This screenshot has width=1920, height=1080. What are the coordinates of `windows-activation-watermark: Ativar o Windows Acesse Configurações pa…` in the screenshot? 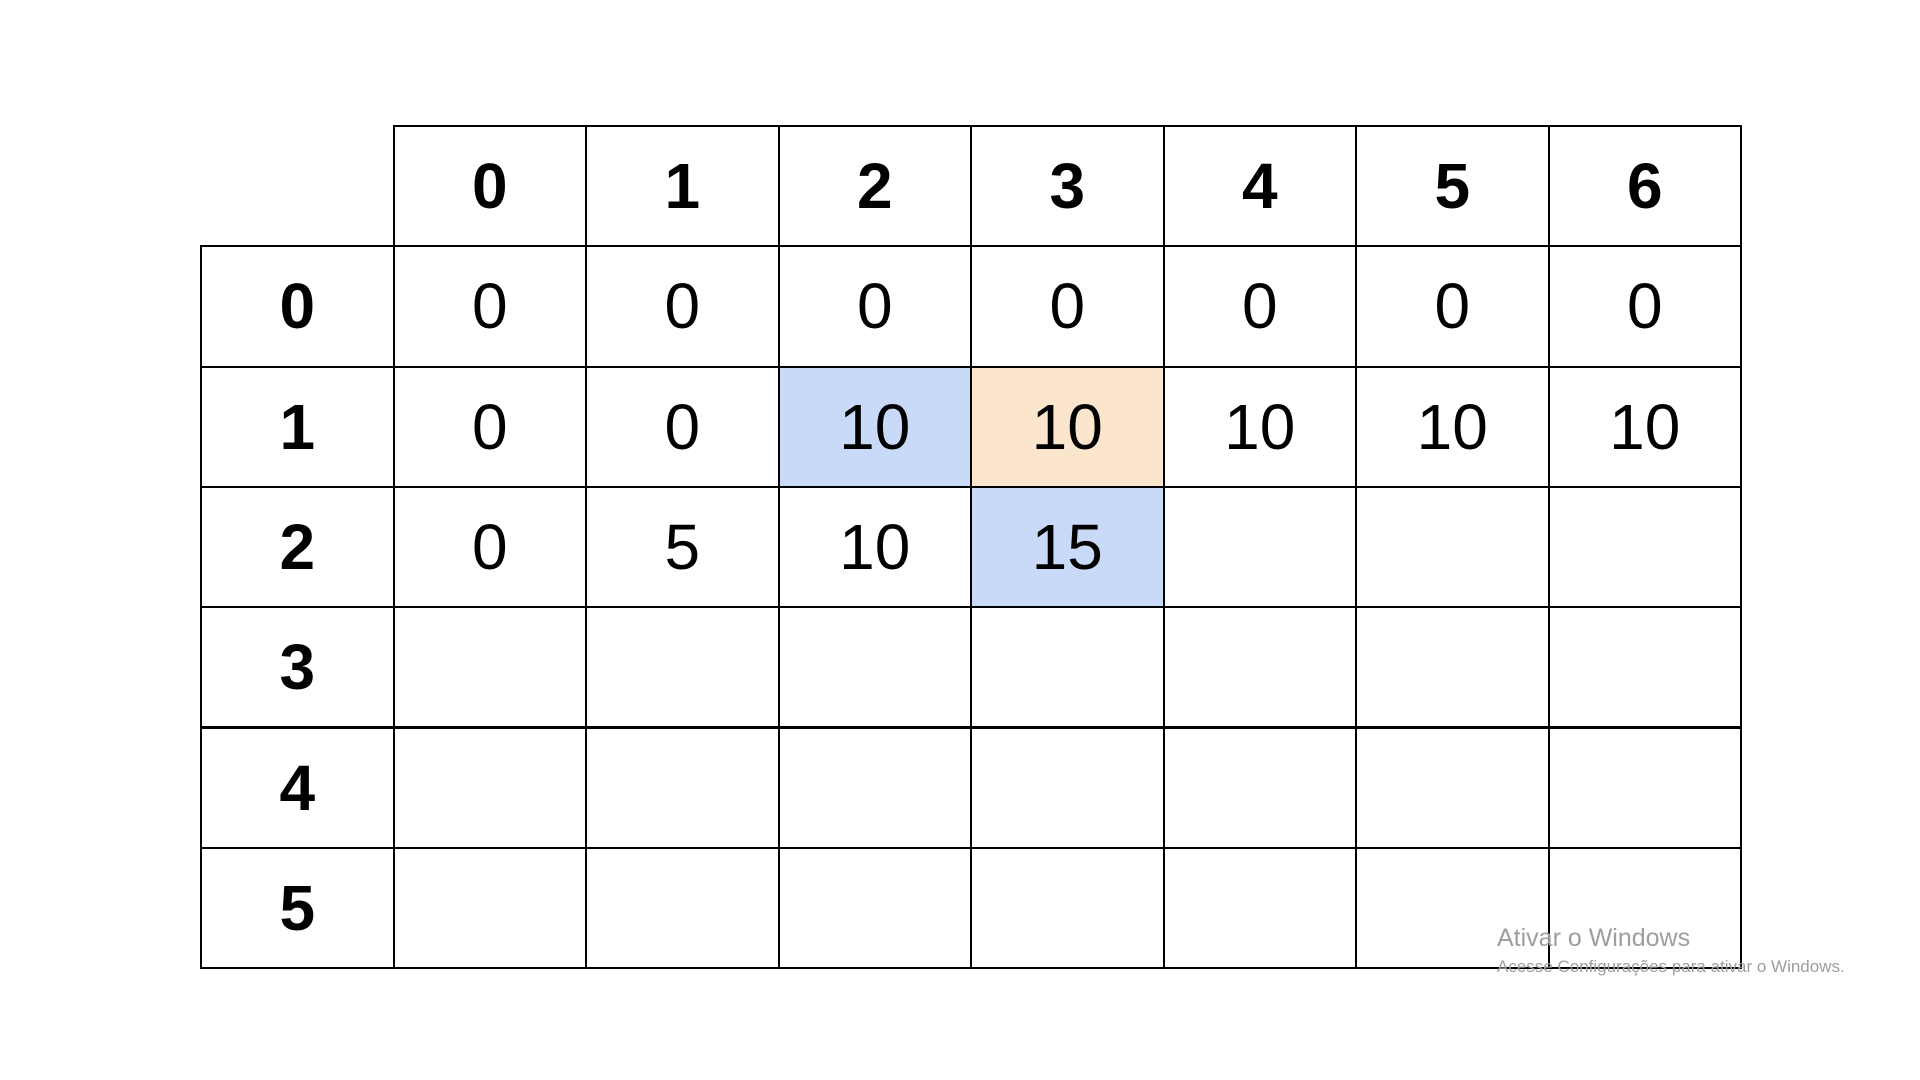 It's located at (1671, 951).